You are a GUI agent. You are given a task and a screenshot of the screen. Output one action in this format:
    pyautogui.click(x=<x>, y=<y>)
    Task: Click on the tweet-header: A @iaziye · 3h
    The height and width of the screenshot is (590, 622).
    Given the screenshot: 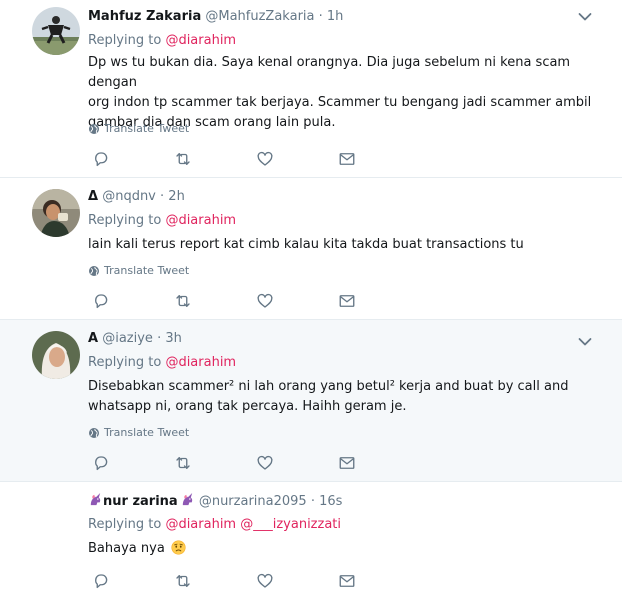 What is the action you would take?
    pyautogui.click(x=135, y=338)
    